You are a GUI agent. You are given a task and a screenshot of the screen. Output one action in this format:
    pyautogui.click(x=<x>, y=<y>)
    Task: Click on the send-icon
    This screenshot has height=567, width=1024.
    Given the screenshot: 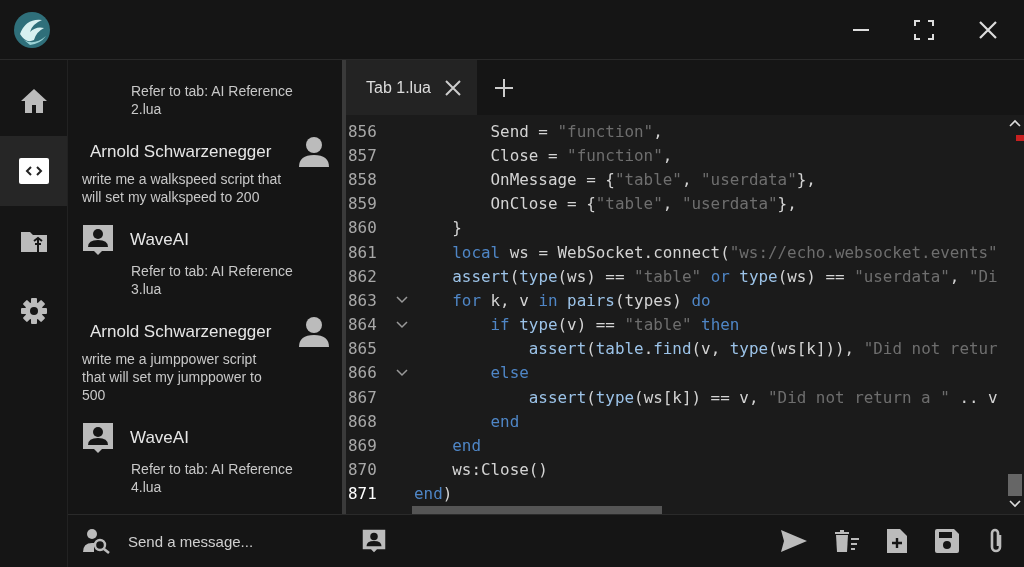 What is the action you would take?
    pyautogui.click(x=794, y=541)
    